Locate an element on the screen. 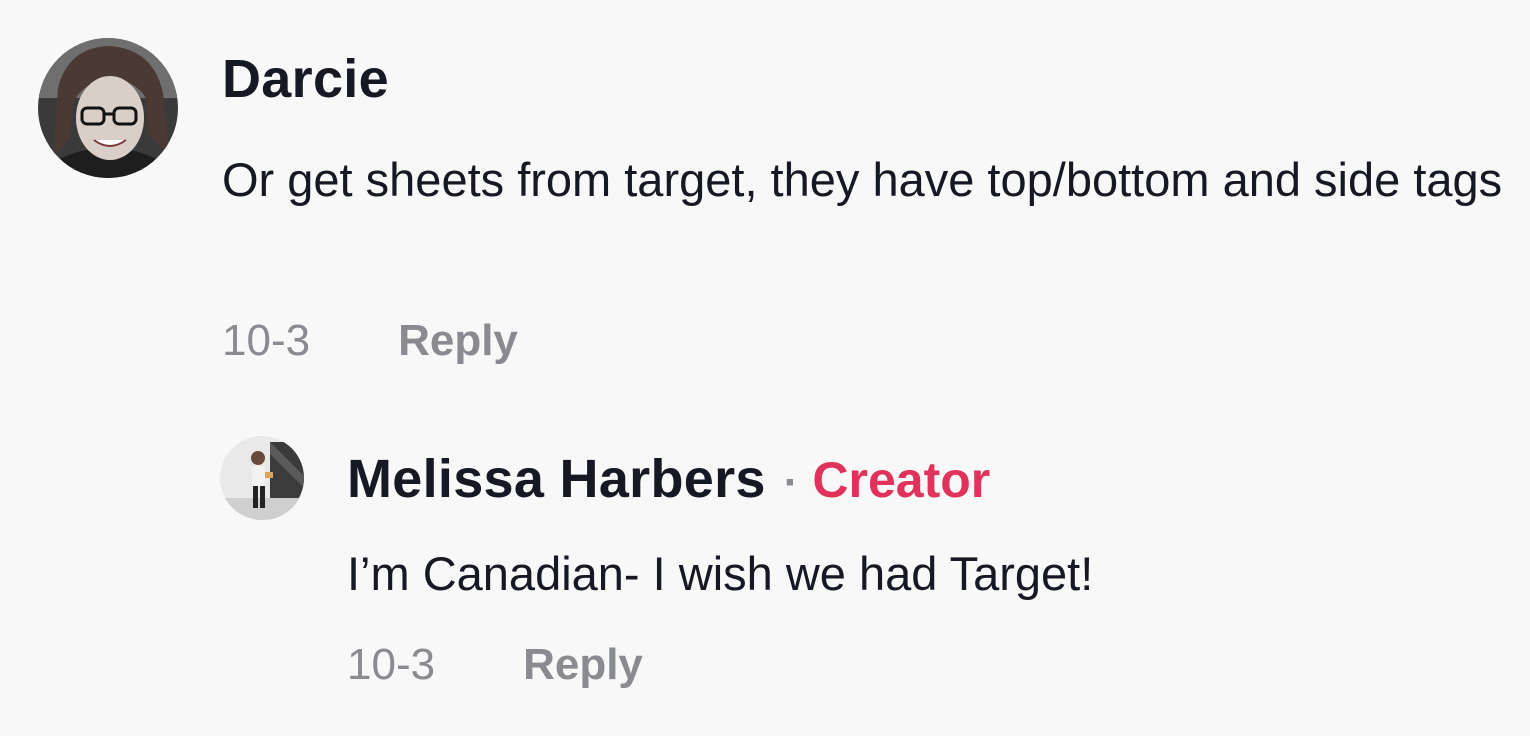  user-avatar-photo-icon is located at coordinates (108, 108).